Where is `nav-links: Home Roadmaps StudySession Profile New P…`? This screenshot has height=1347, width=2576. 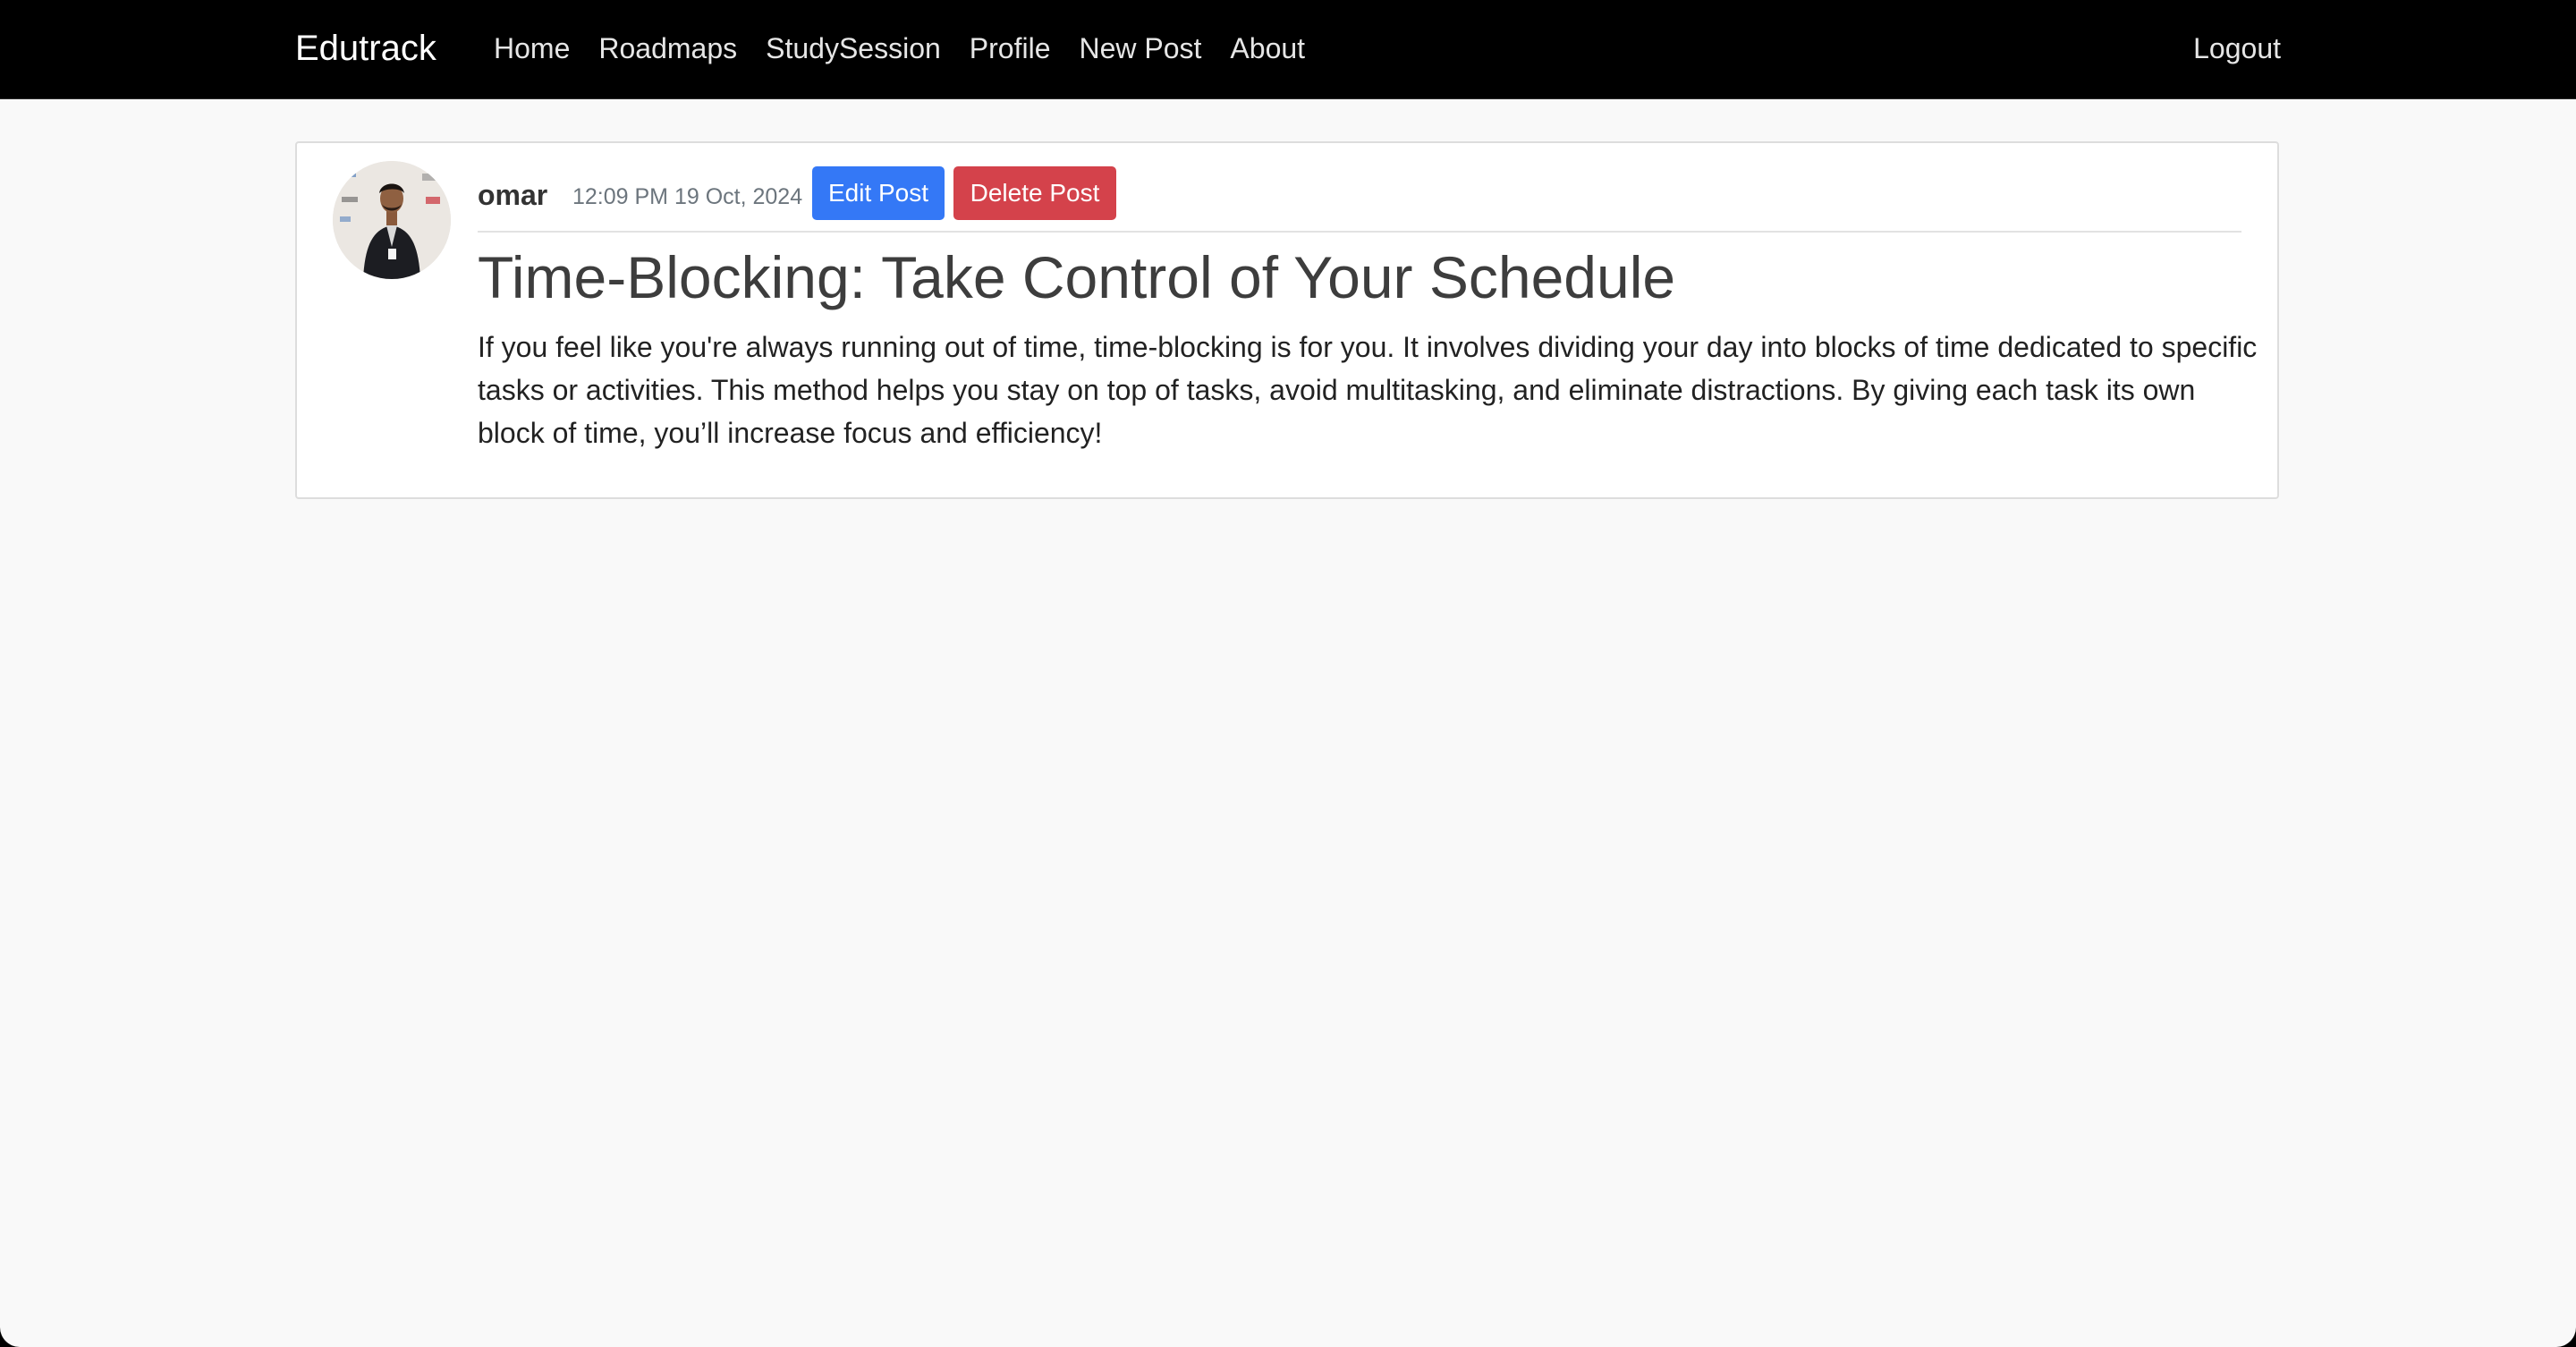
nav-links: Home Roadmaps StudySession Profile New P… is located at coordinates (899, 48).